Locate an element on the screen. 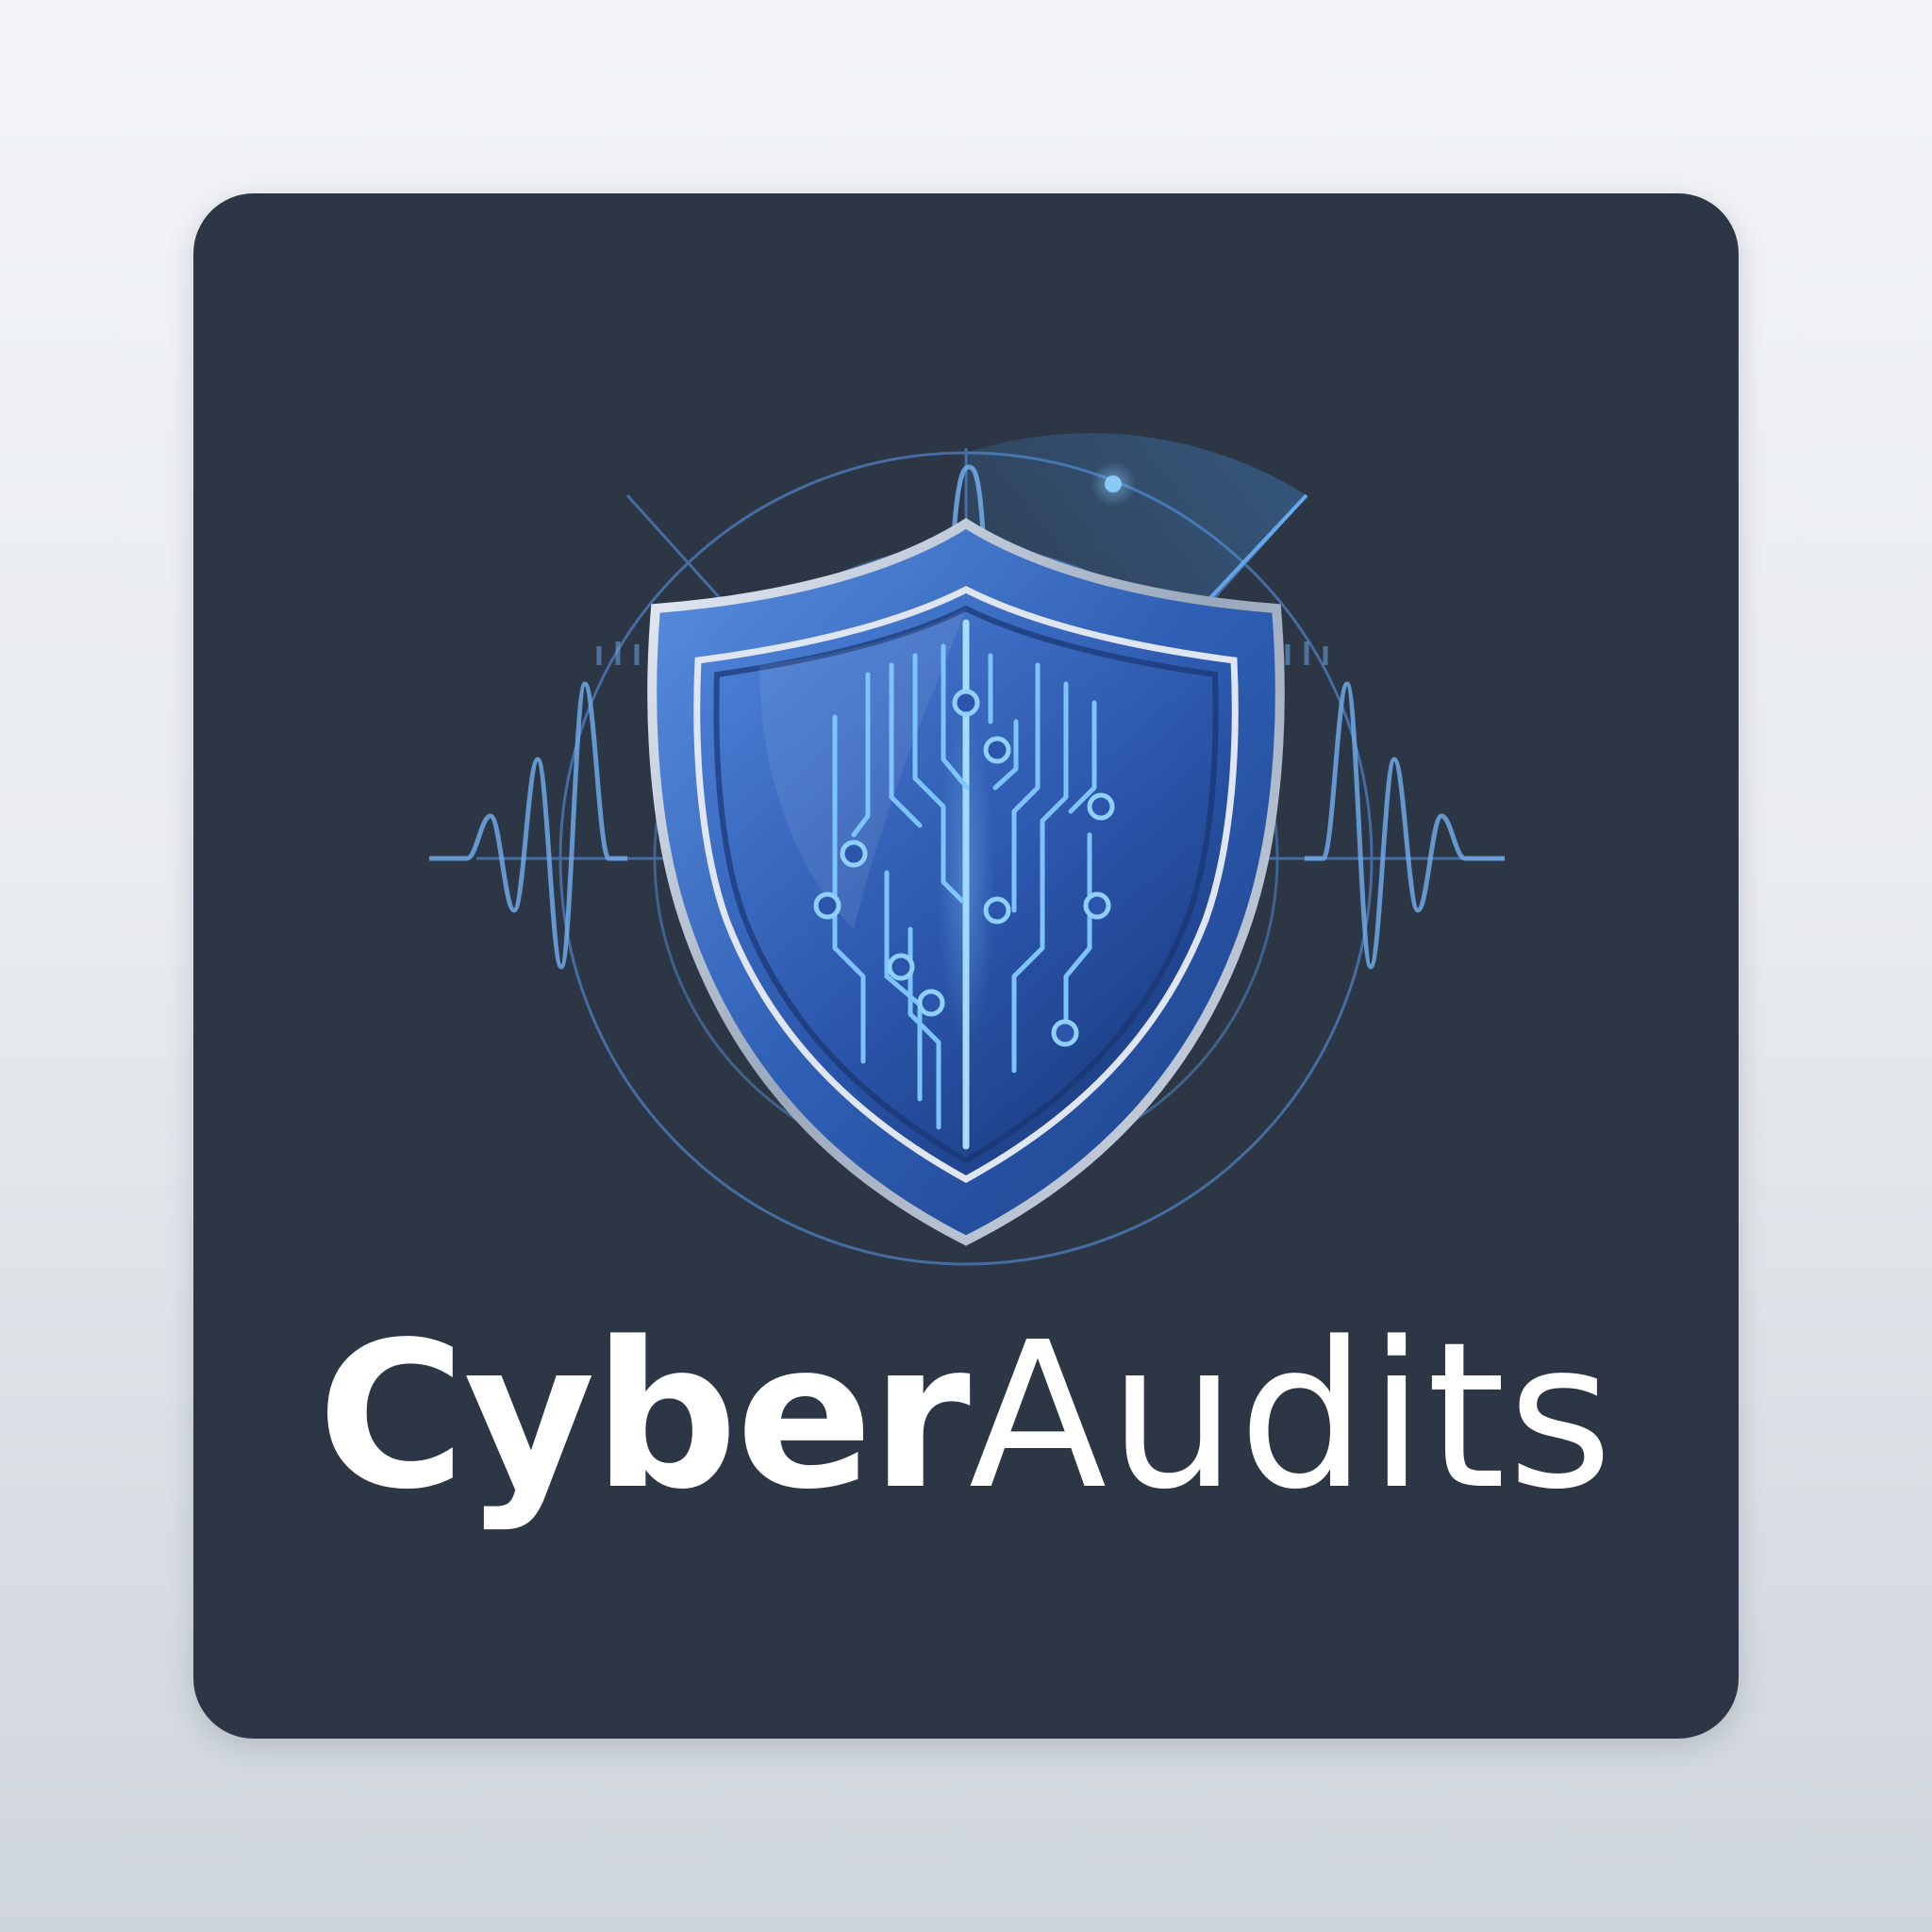 Image resolution: width=1932 pixels, height=1932 pixels. brand-name-audits: Audits is located at coordinates (1292, 1417).